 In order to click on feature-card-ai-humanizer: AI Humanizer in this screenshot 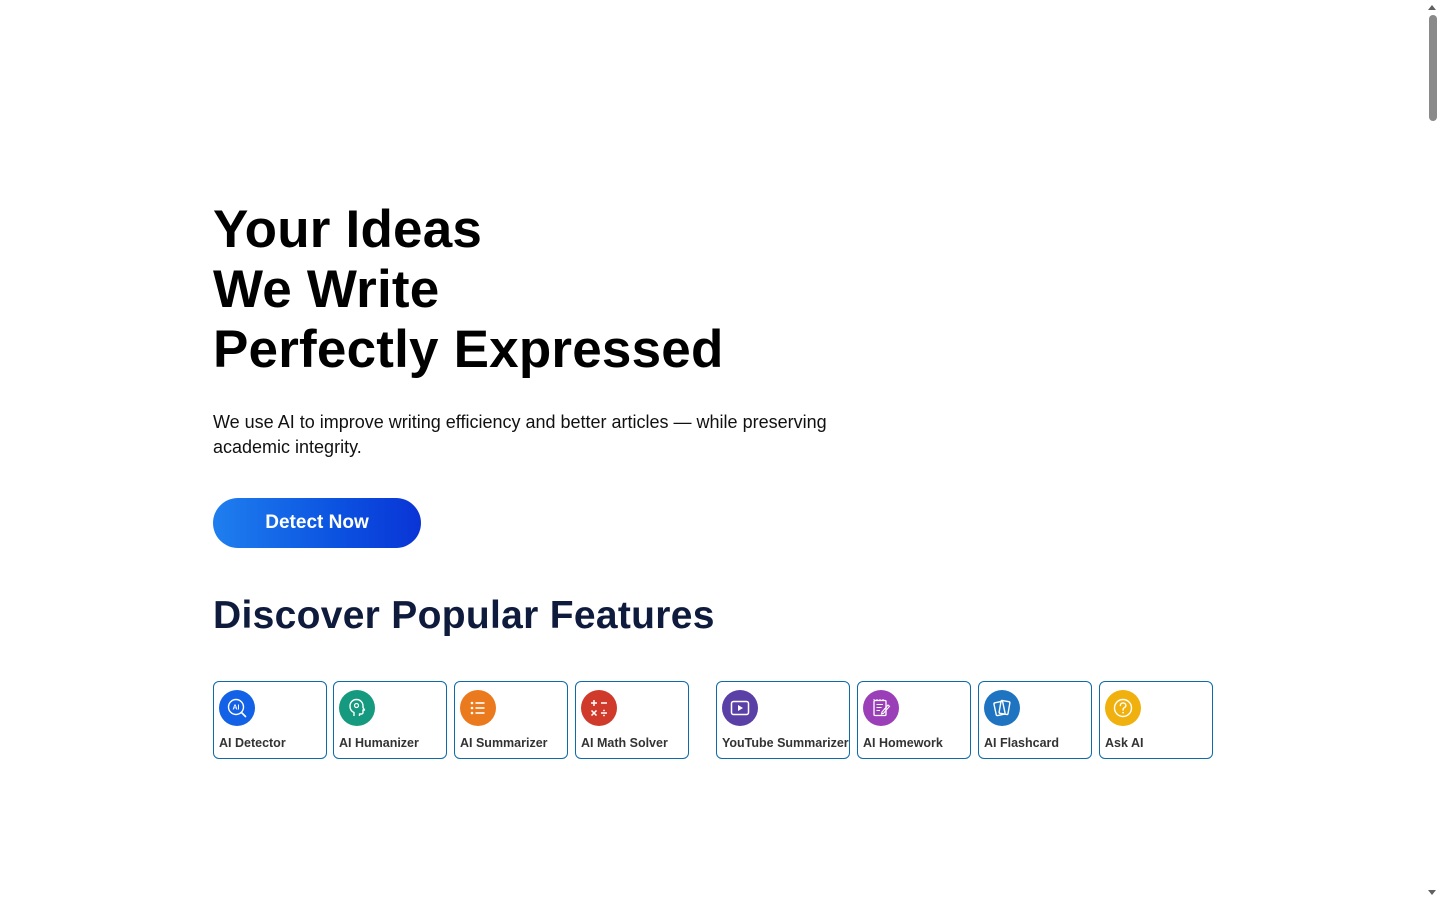, I will do `click(390, 720)`.